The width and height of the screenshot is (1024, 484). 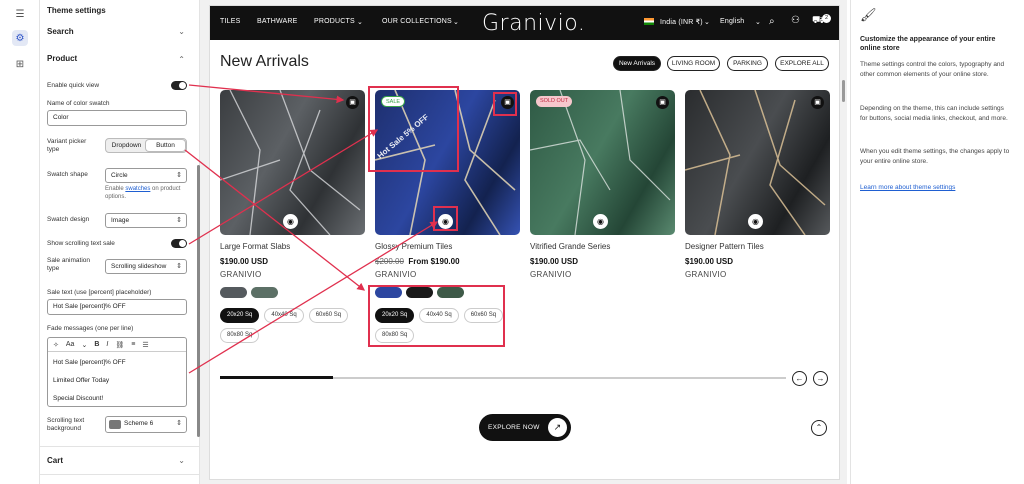 I want to click on bold-button: B, so click(x=96, y=344).